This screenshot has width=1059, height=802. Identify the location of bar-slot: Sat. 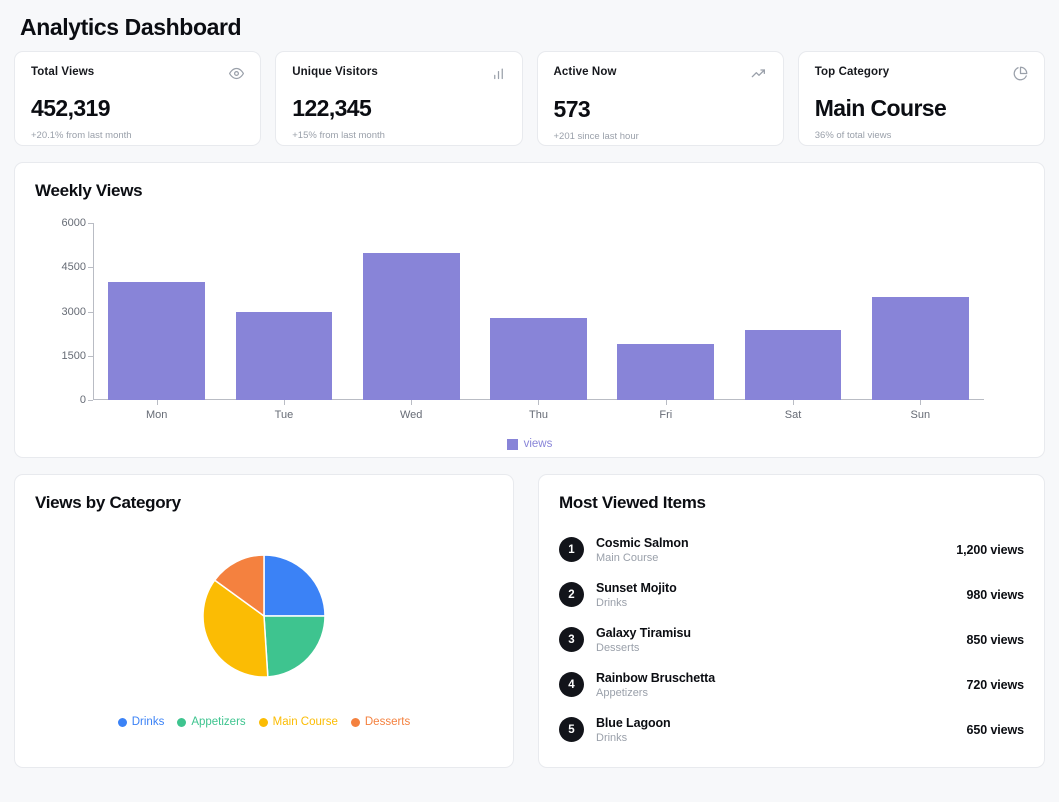
(792, 322).